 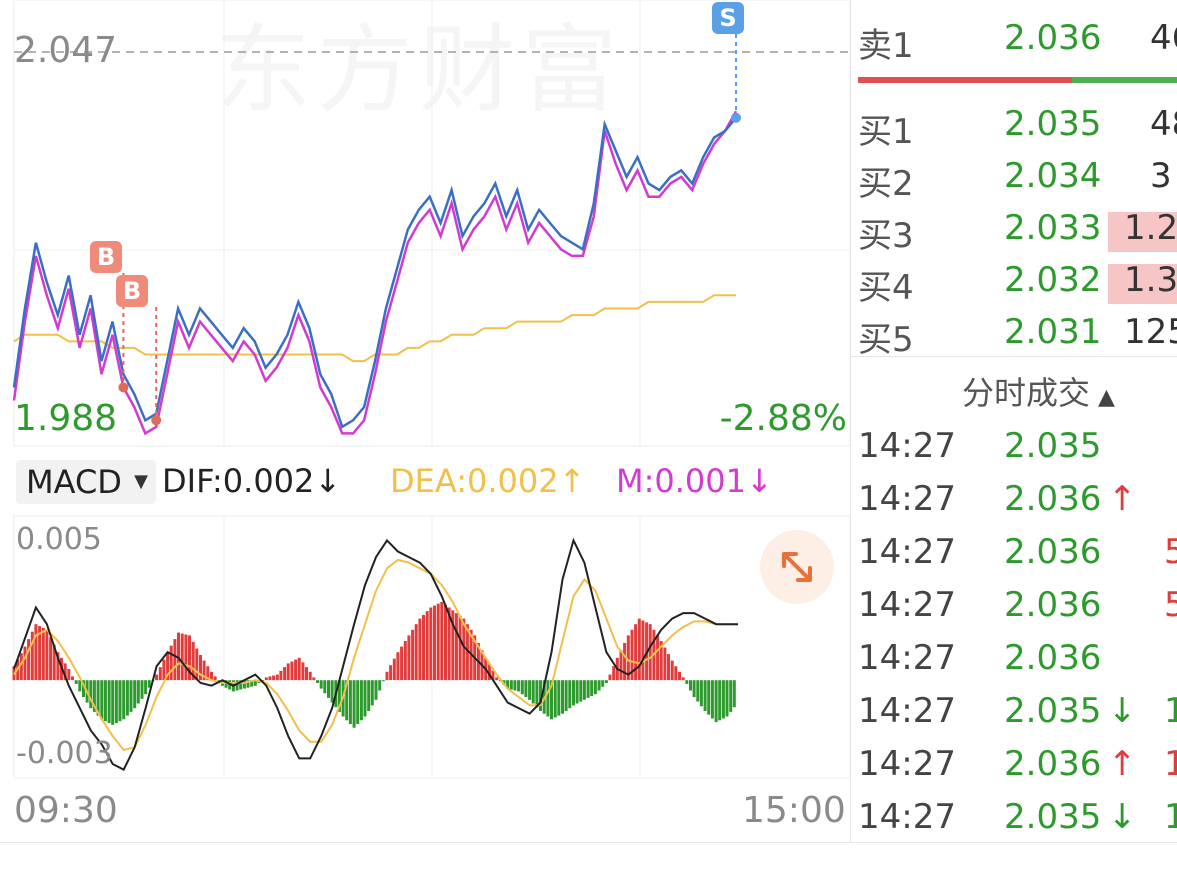 What do you see at coordinates (965, 80) in the screenshot?
I see `sell-ratio-bar` at bounding box center [965, 80].